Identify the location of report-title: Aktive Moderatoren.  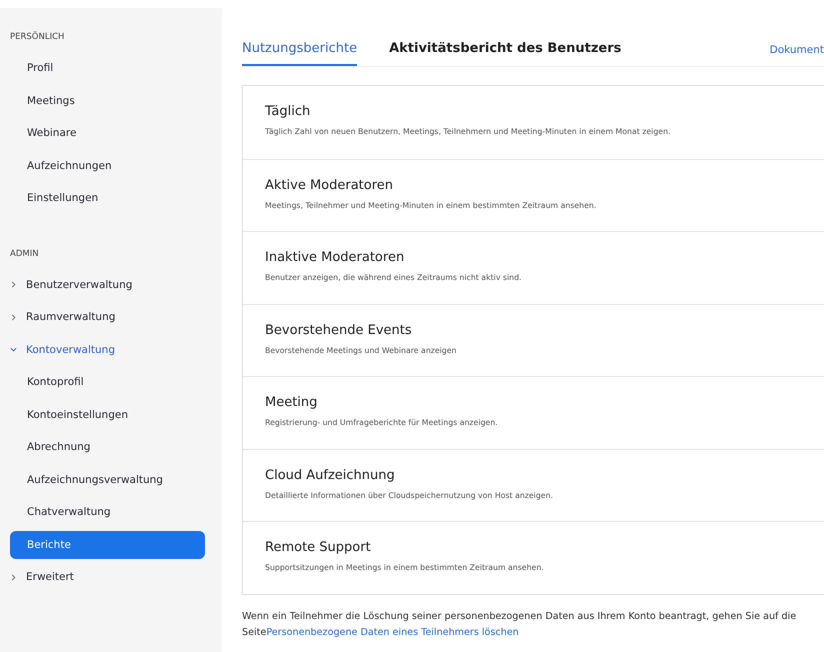
(533, 185).